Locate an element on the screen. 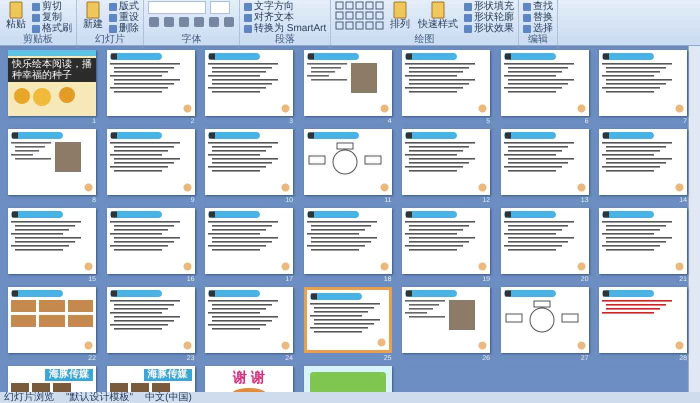 The height and width of the screenshot is (403, 700). slide-thumbnail: 谢 谢 is located at coordinates (249, 379).